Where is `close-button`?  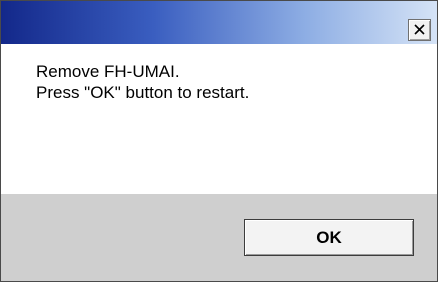 close-button is located at coordinates (419, 30).